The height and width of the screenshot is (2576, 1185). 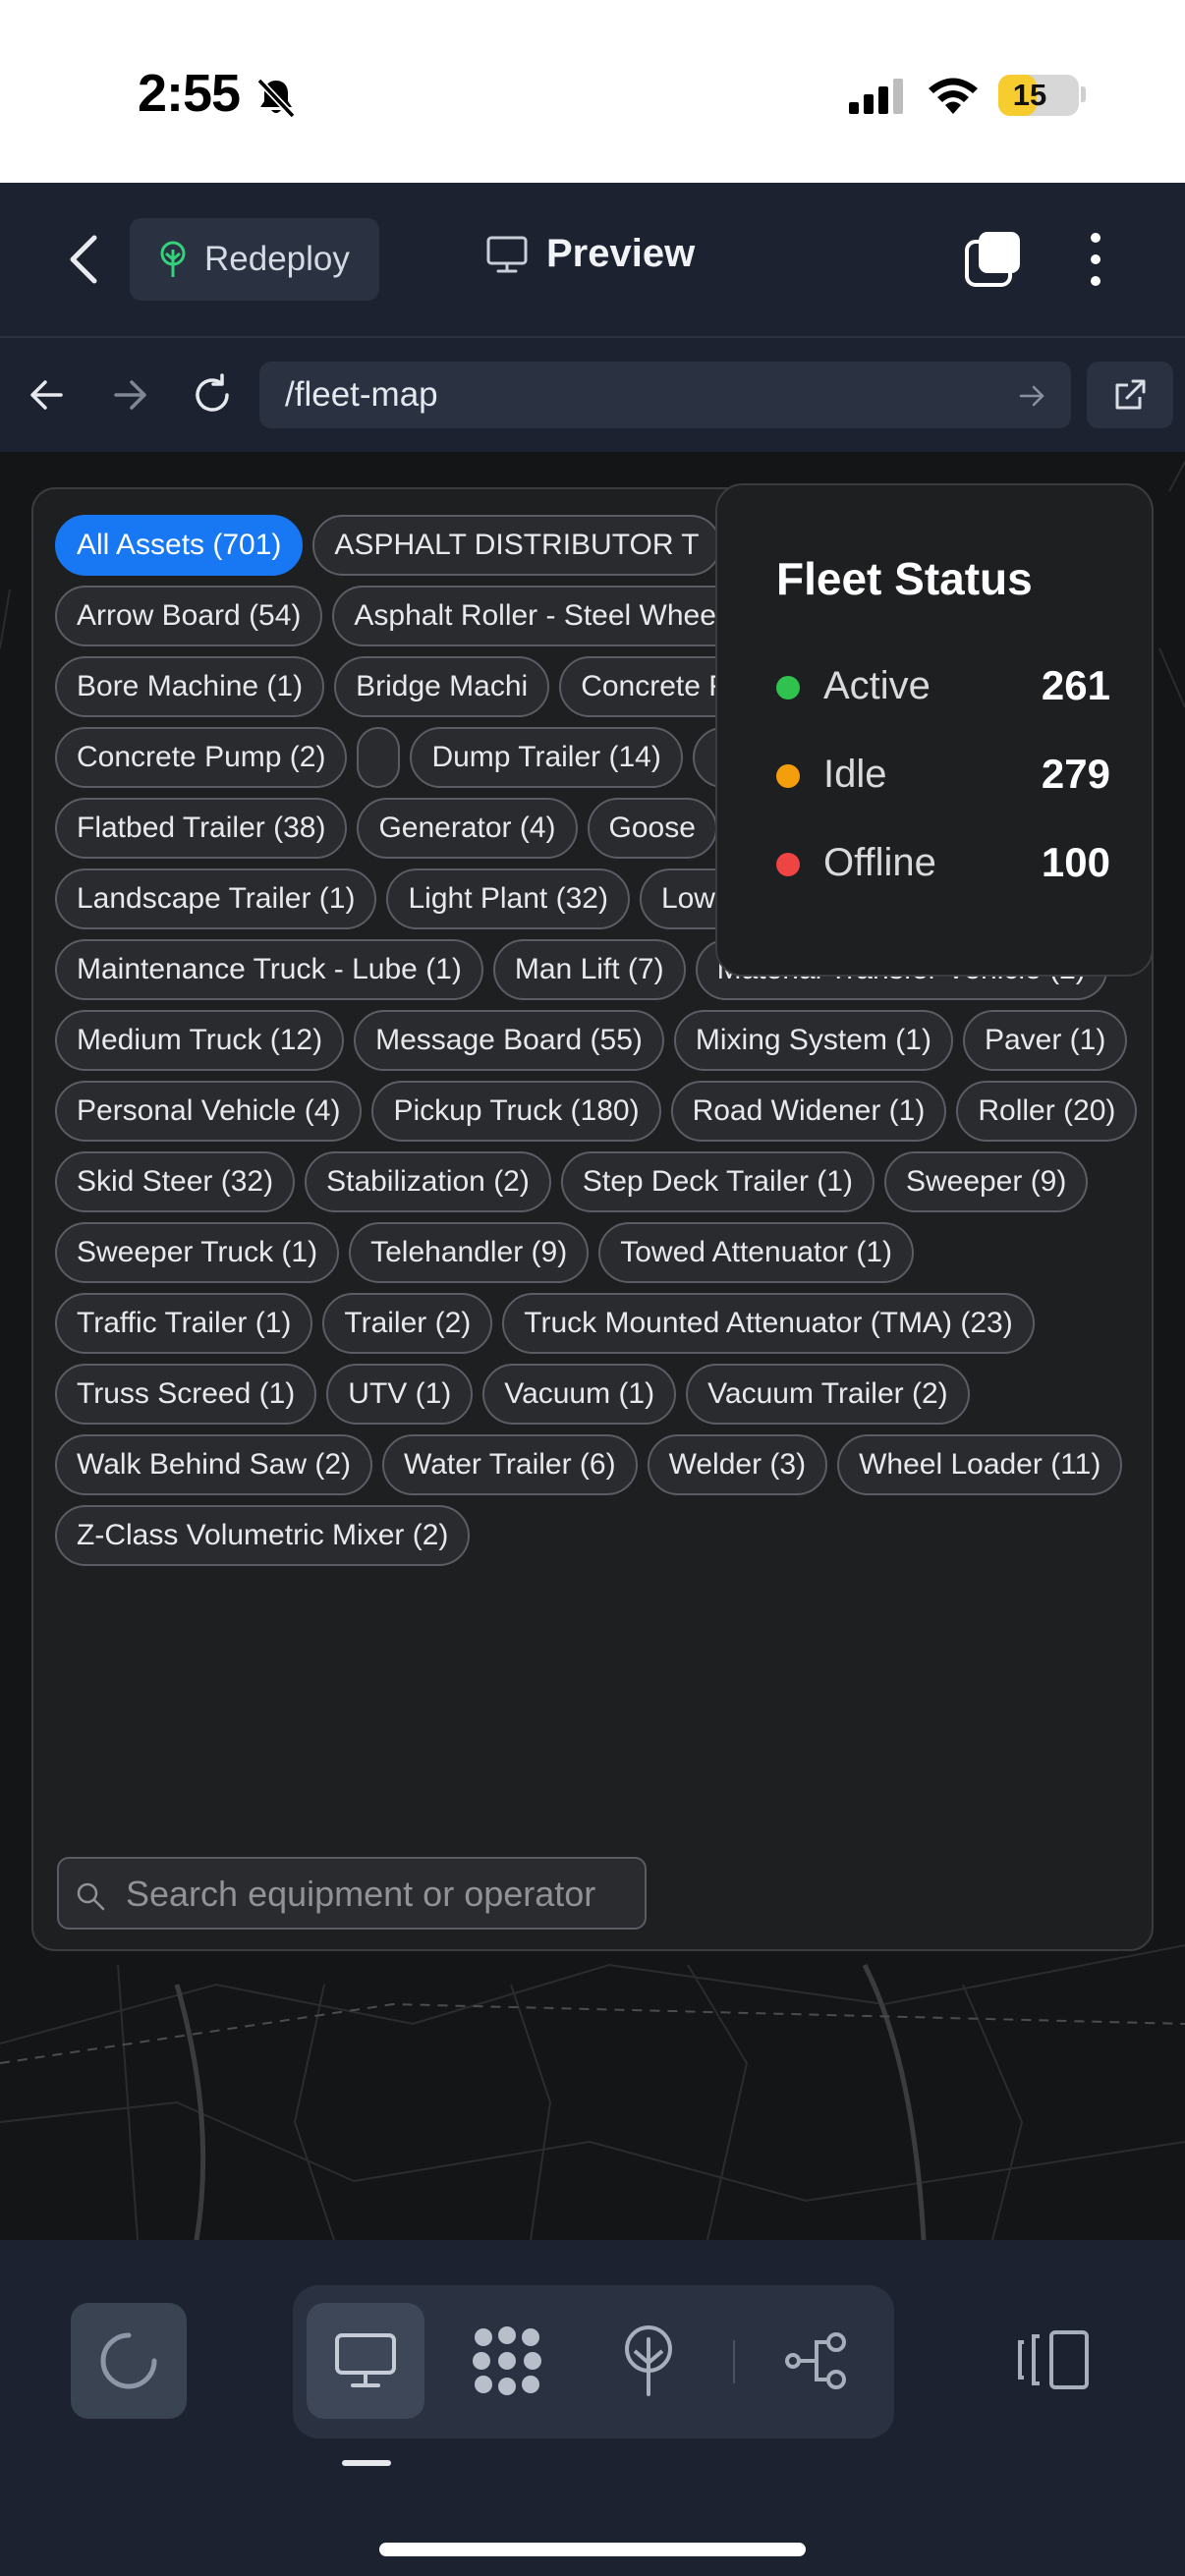 I want to click on search-icon, so click(x=91, y=1896).